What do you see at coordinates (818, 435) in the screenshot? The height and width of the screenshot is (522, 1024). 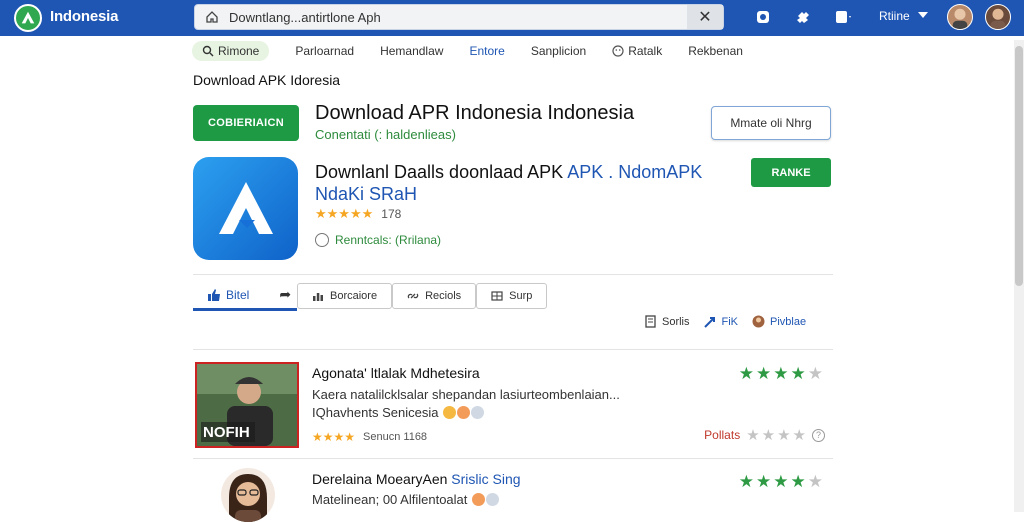 I see `info-icon: ?` at bounding box center [818, 435].